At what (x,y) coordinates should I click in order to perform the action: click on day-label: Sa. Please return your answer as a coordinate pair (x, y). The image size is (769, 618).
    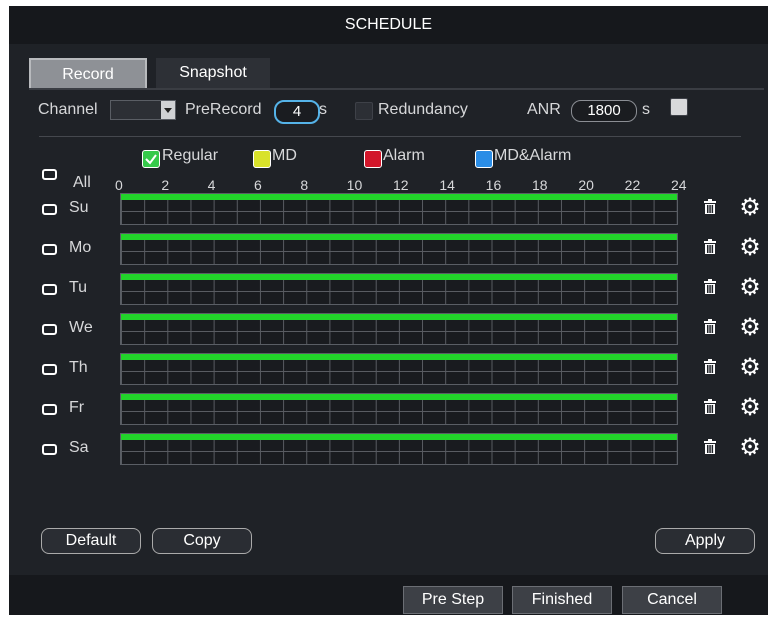
    Looking at the image, I should click on (79, 447).